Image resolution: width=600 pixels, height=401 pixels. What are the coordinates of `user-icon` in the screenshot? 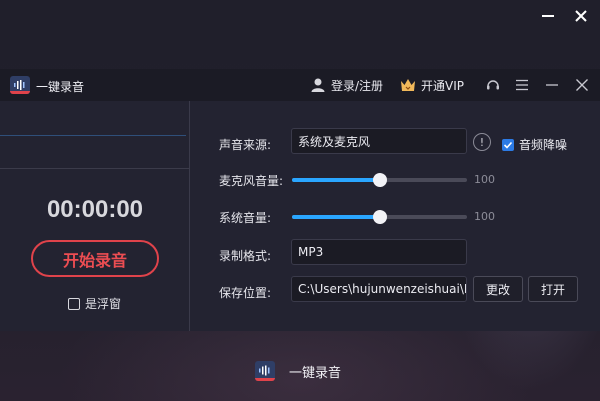 It's located at (318, 85).